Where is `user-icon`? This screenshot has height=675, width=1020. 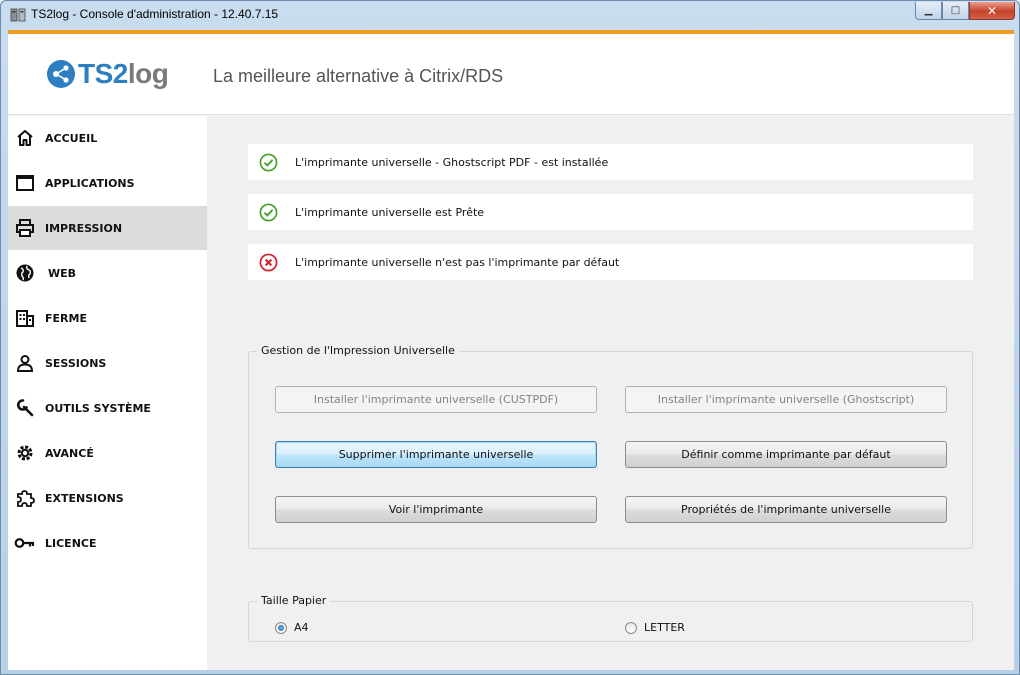
user-icon is located at coordinates (25, 363).